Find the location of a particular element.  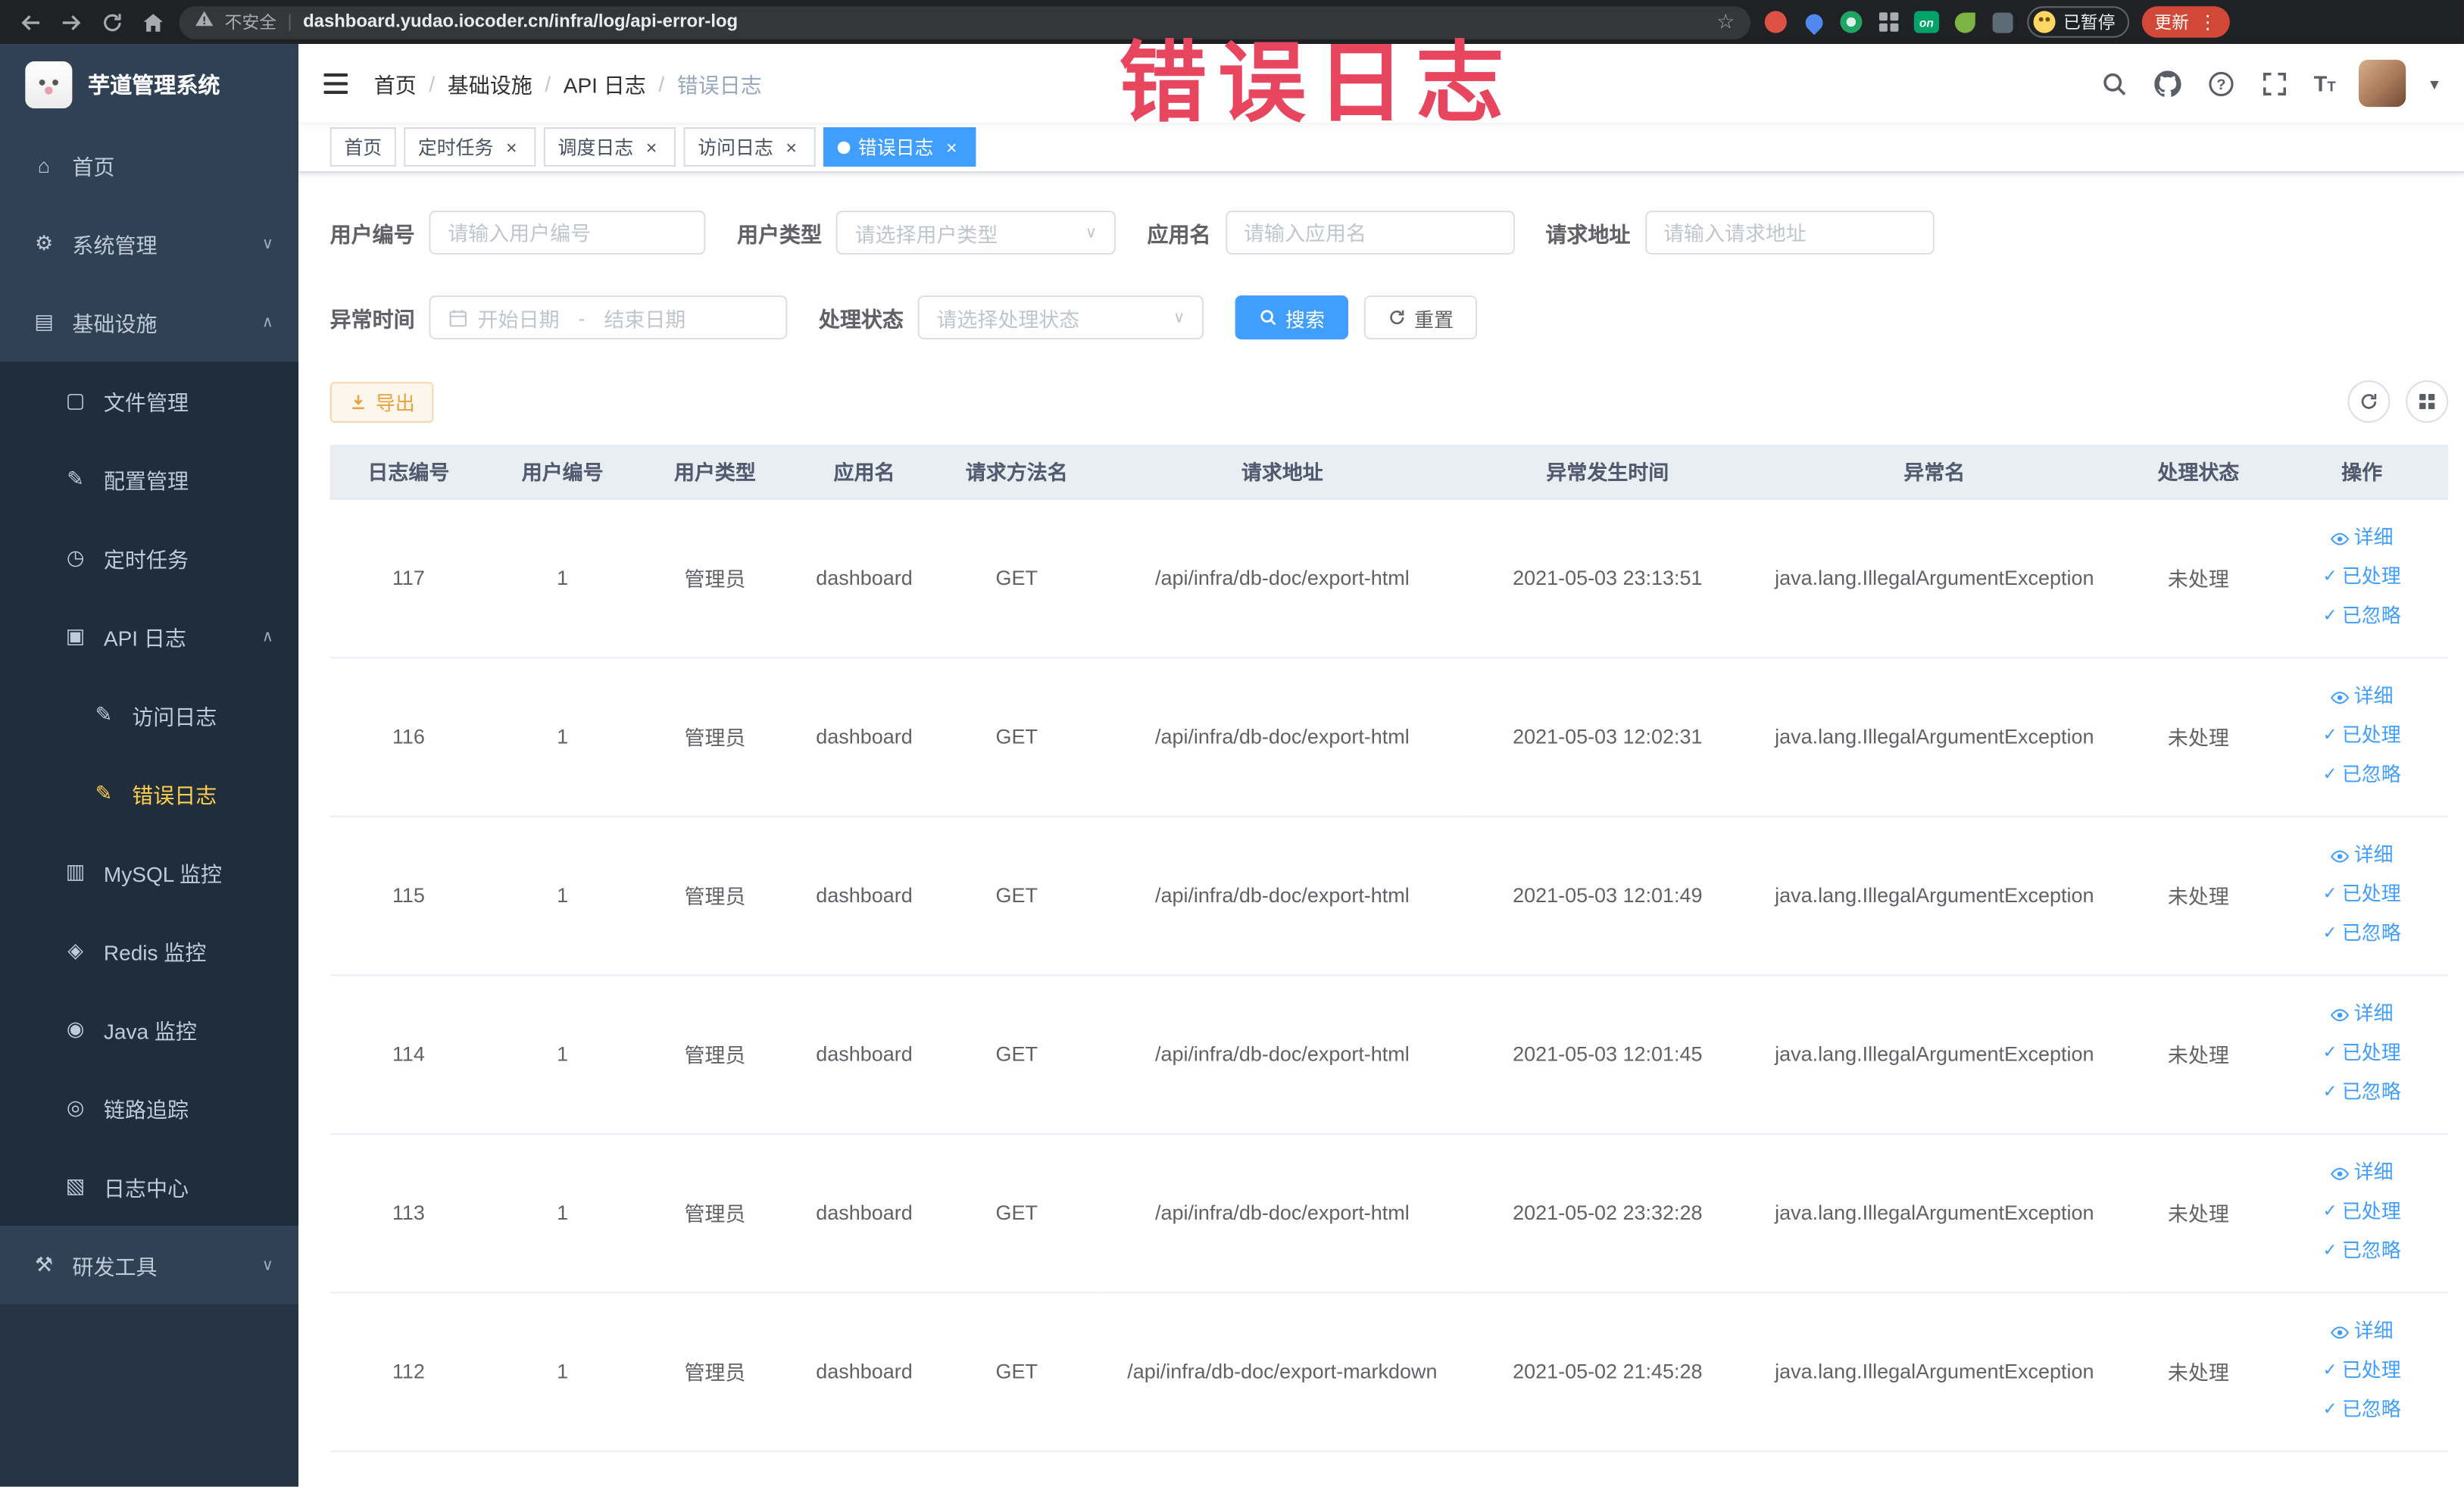

cell-method: GET is located at coordinates (1017, 895).